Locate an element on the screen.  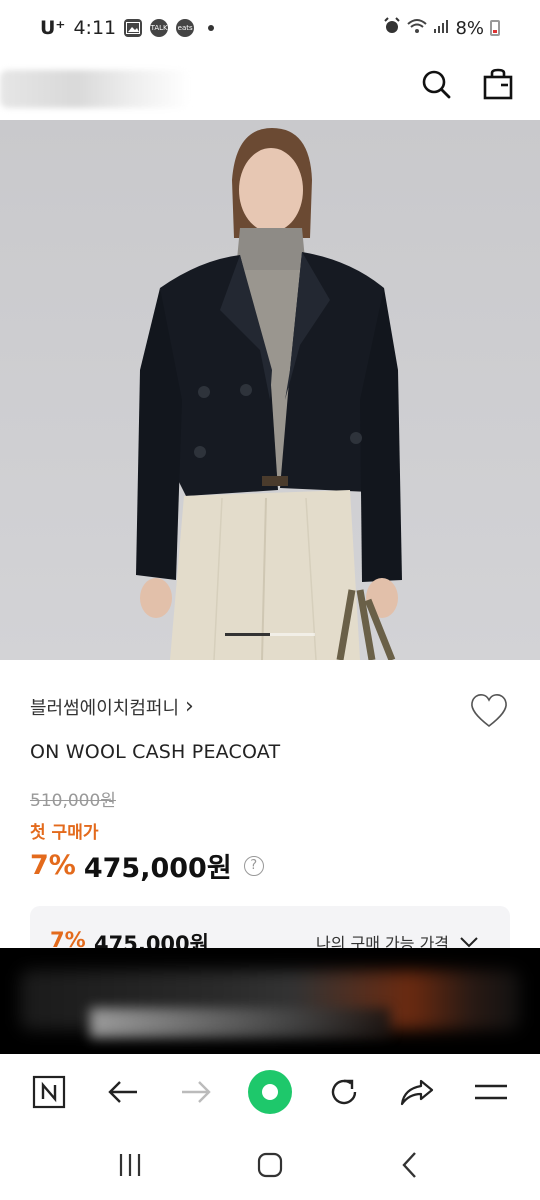
naver-n-icon is located at coordinates (49, 1092).